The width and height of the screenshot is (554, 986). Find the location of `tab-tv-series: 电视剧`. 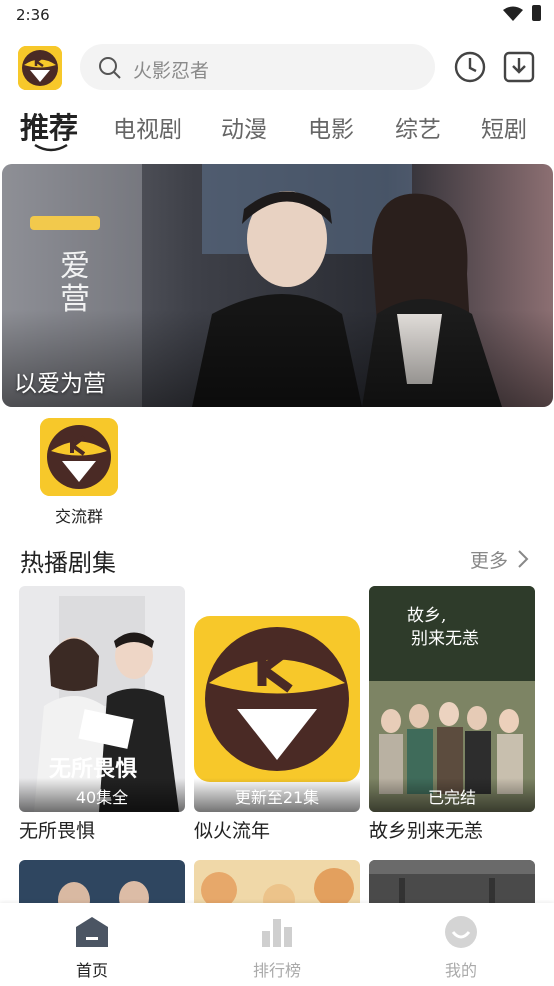

tab-tv-series: 电视剧 is located at coordinates (147, 127).